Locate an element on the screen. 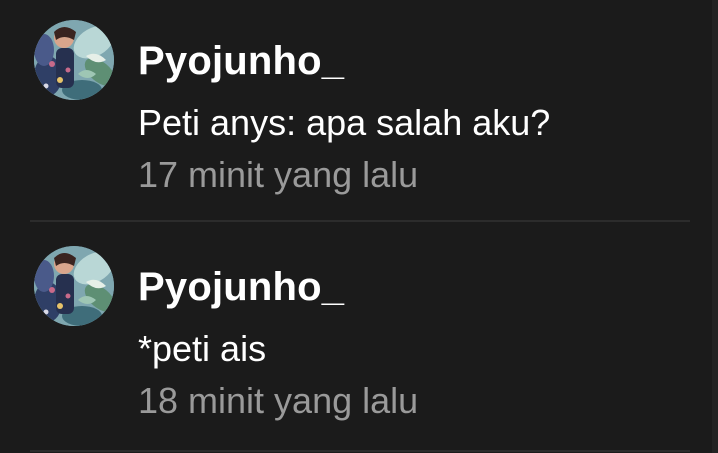  comment-timestamp: 17 minit yang lalu is located at coordinates (278, 174).